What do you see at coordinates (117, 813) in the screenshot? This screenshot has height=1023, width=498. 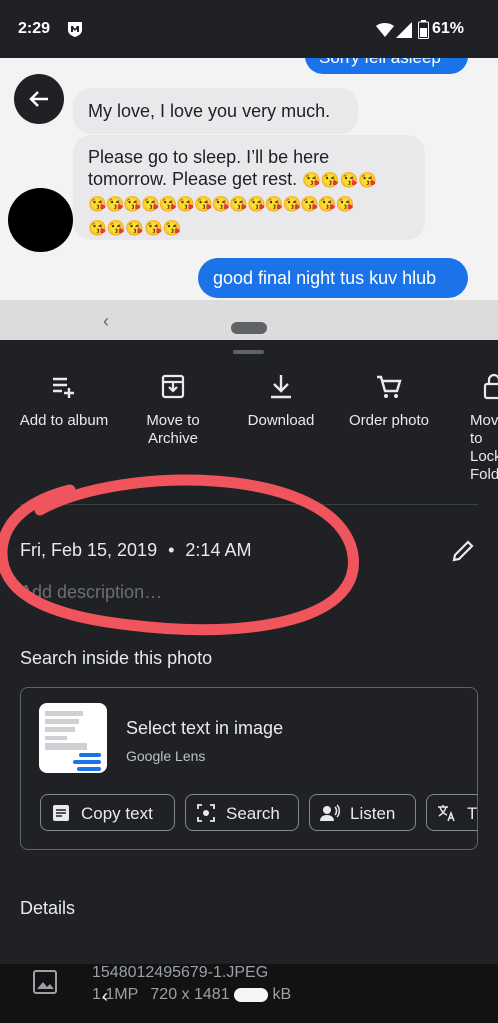 I see `chip-label: Copy text` at bounding box center [117, 813].